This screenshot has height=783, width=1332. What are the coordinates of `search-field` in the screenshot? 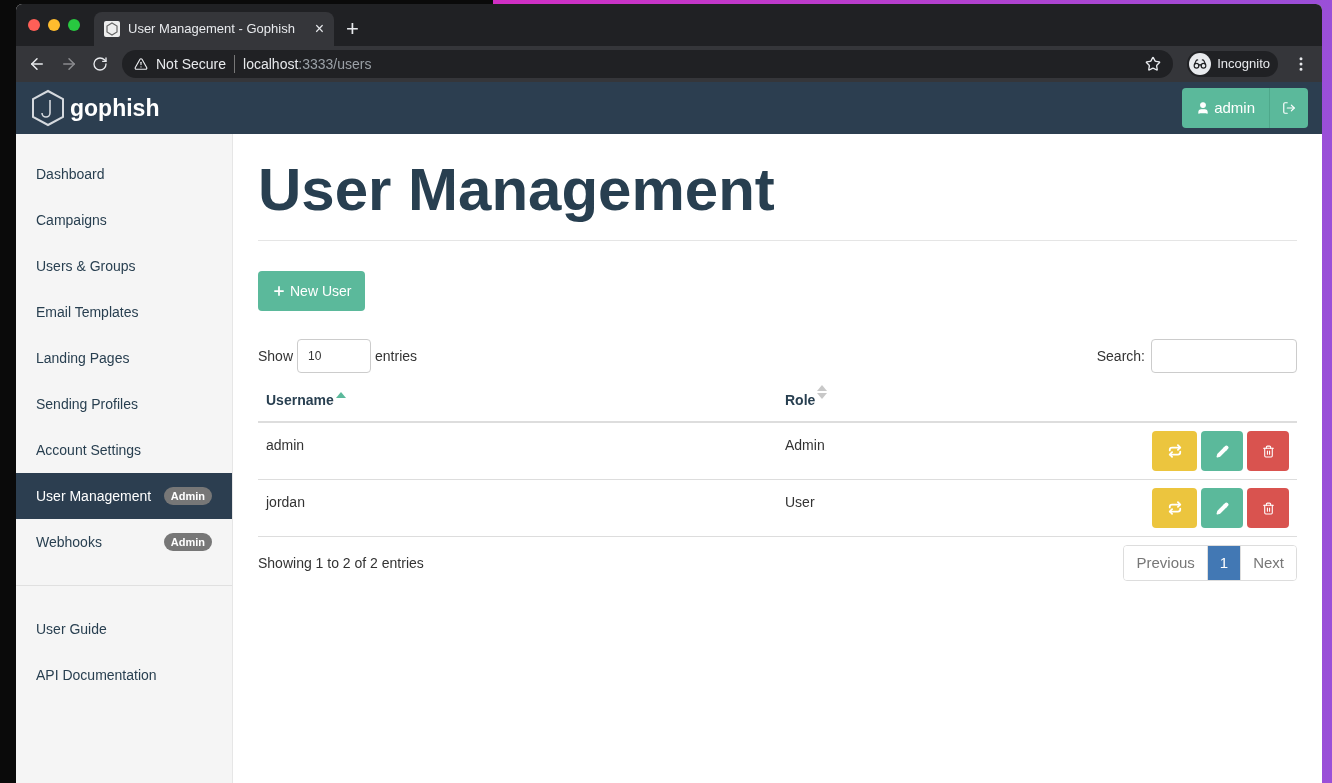 It's located at (1224, 356).